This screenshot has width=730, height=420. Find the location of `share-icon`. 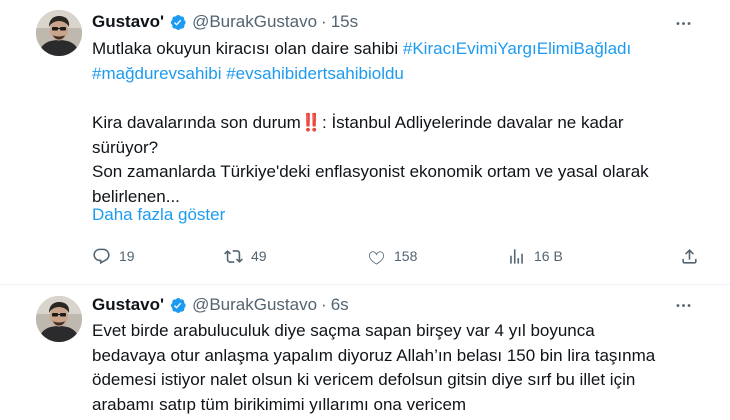

share-icon is located at coordinates (689, 256).